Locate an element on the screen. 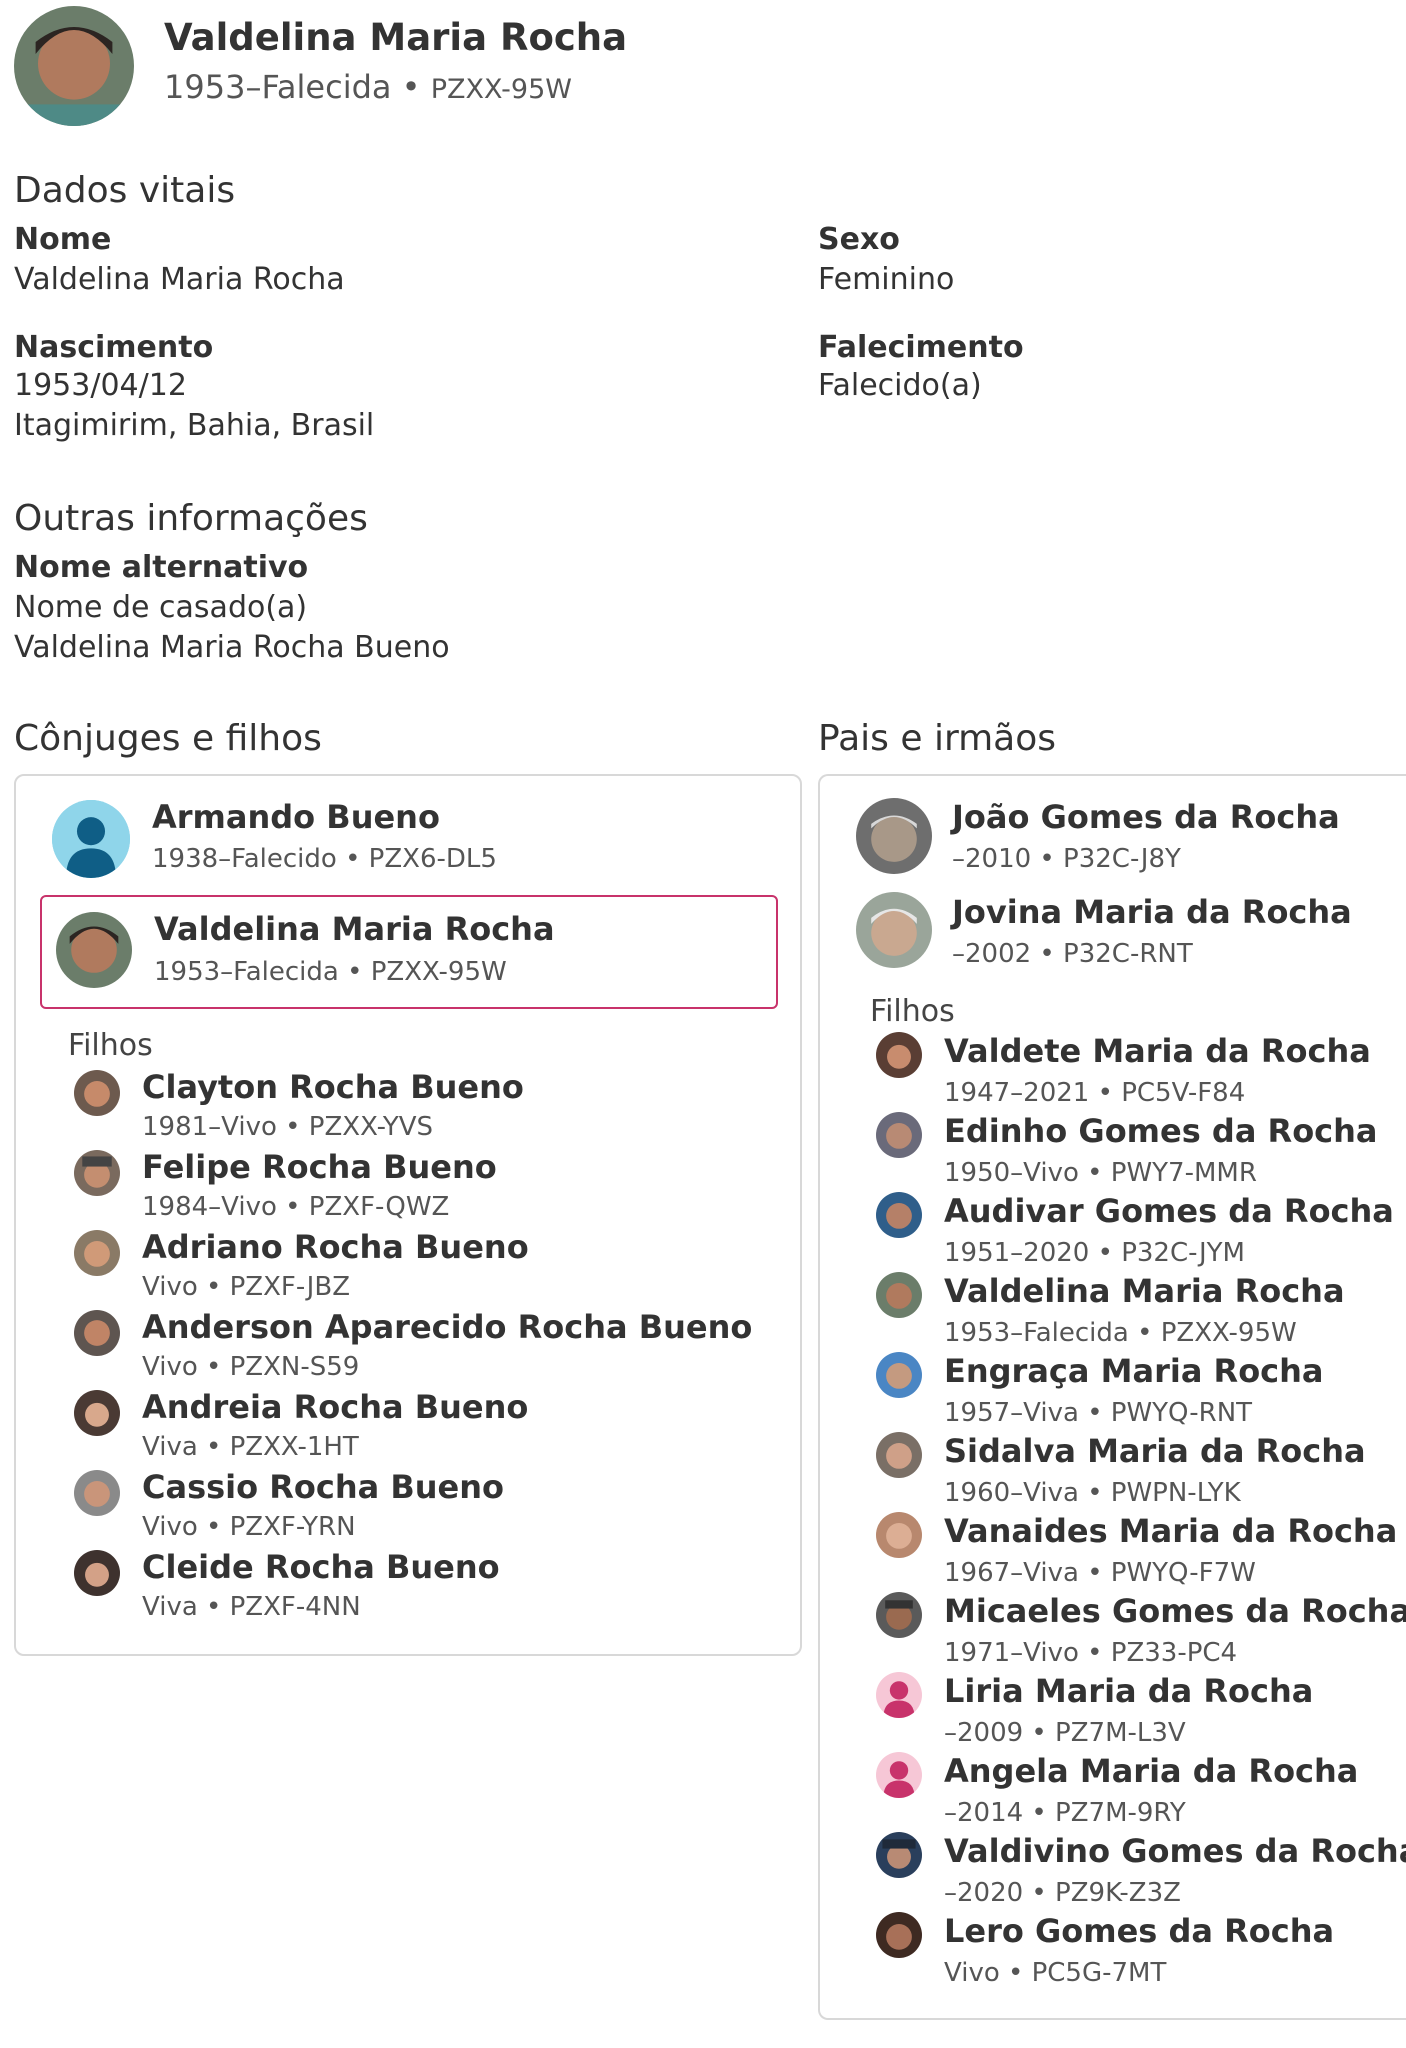 The width and height of the screenshot is (1406, 2048). profile-photo is located at coordinates (74, 66).